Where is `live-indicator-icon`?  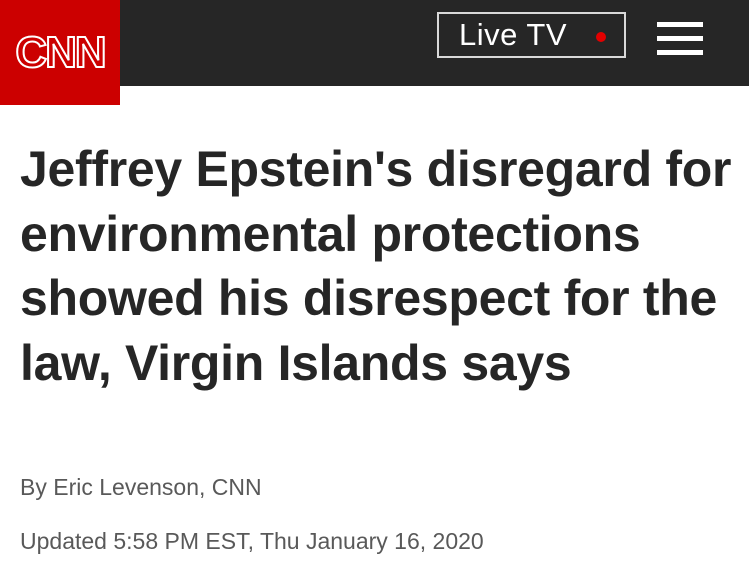
live-indicator-icon is located at coordinates (601, 37).